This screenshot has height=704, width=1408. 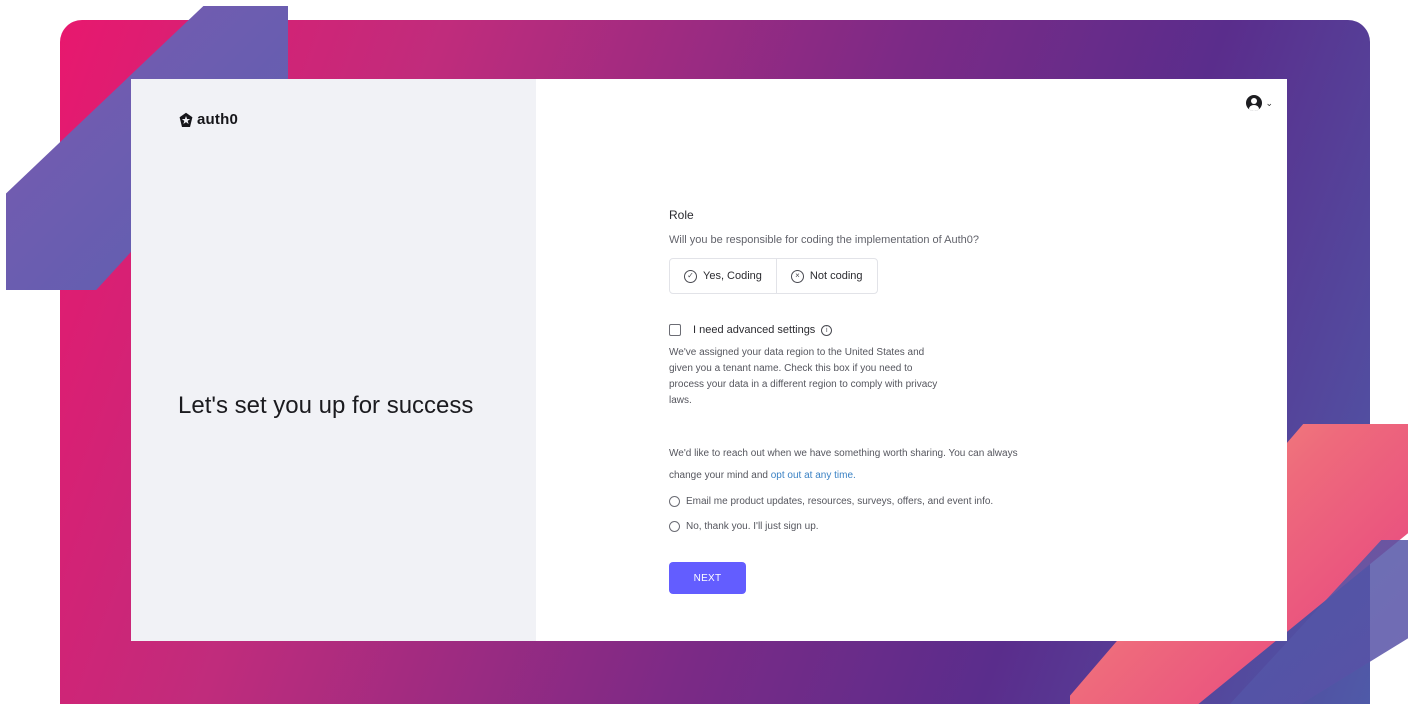 I want to click on opt-out-link: opt out at any time., so click(x=813, y=475).